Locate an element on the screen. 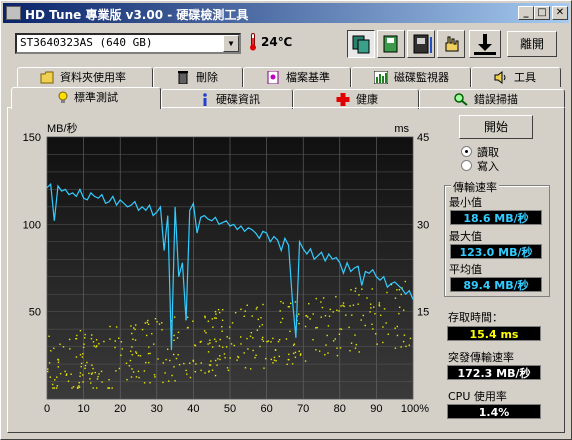 The width and height of the screenshot is (572, 440). write-radio: 寫入 is located at coordinates (501, 165).